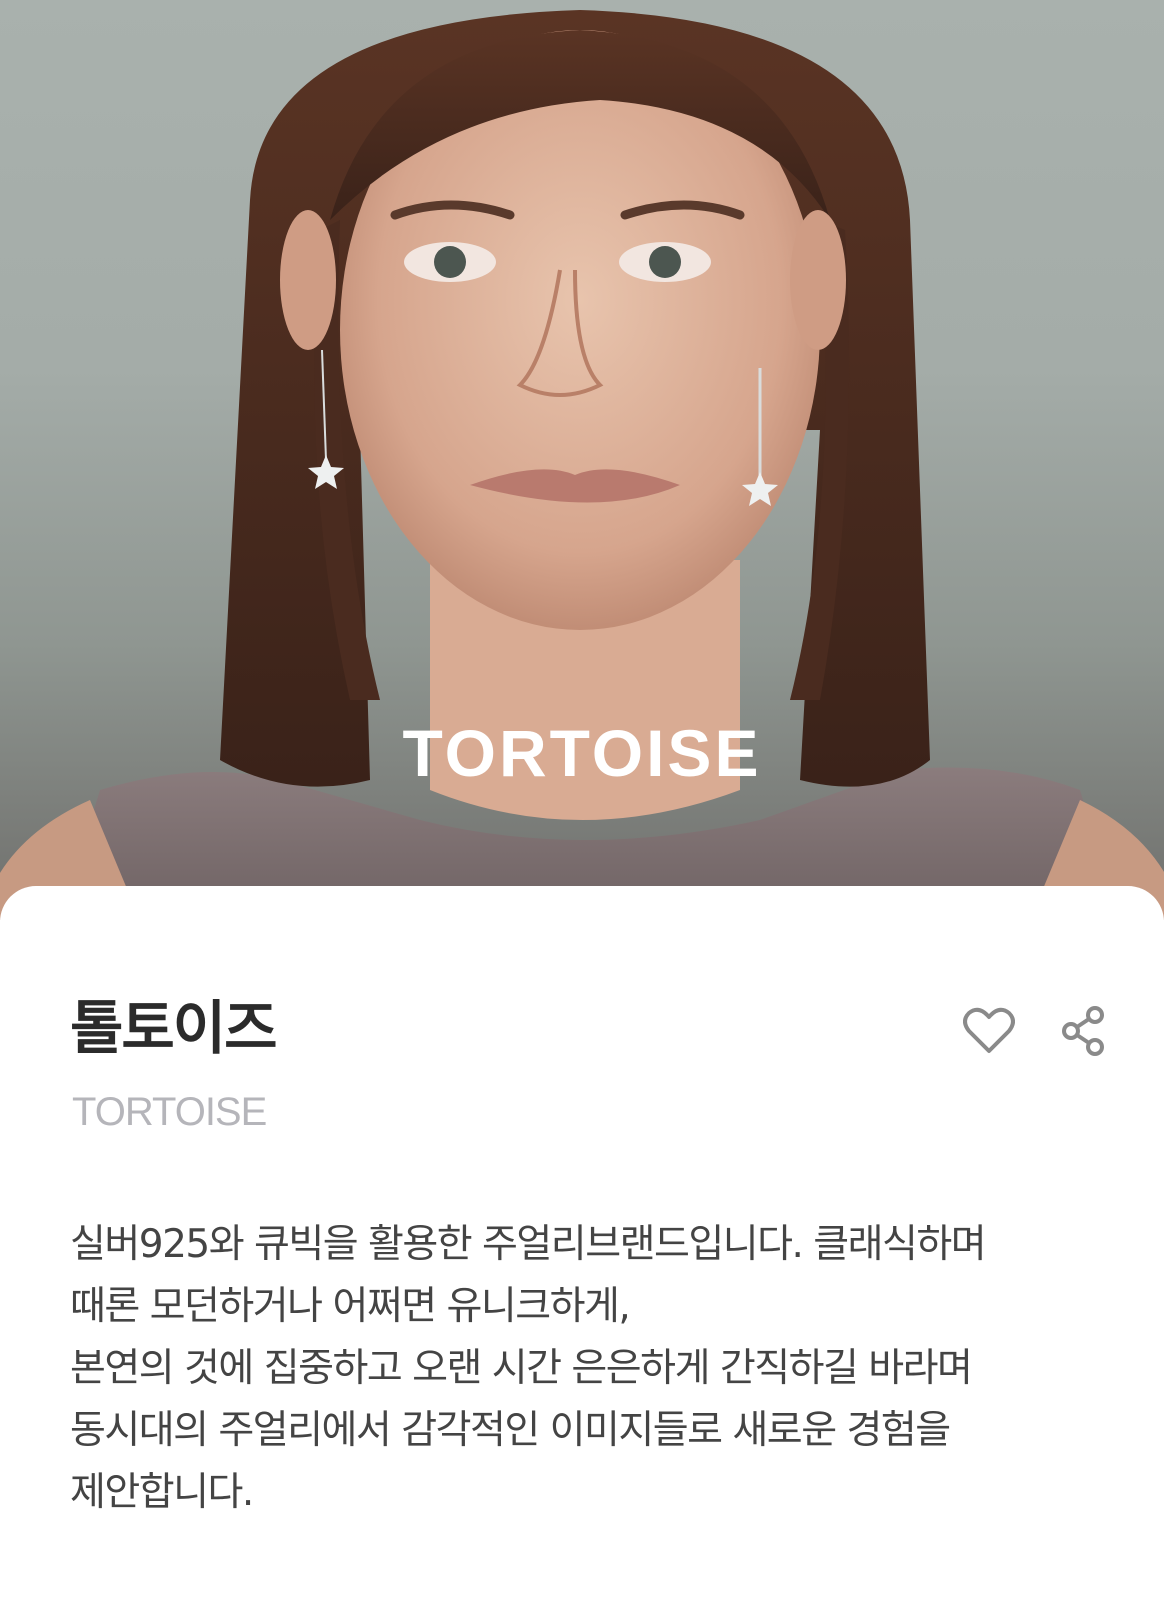  What do you see at coordinates (162, 1492) in the screenshot?
I see `description-line: 제안합니다.` at bounding box center [162, 1492].